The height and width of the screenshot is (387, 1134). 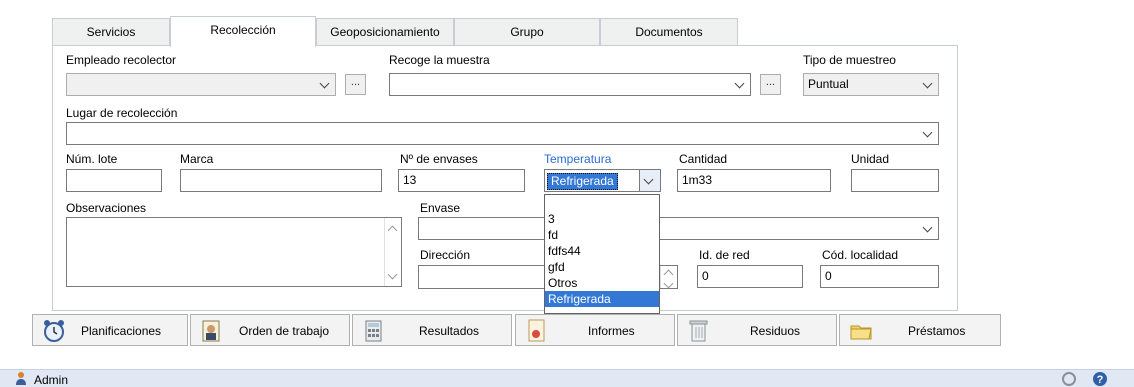 I want to click on tab-label: Documentos, so click(x=669, y=32).